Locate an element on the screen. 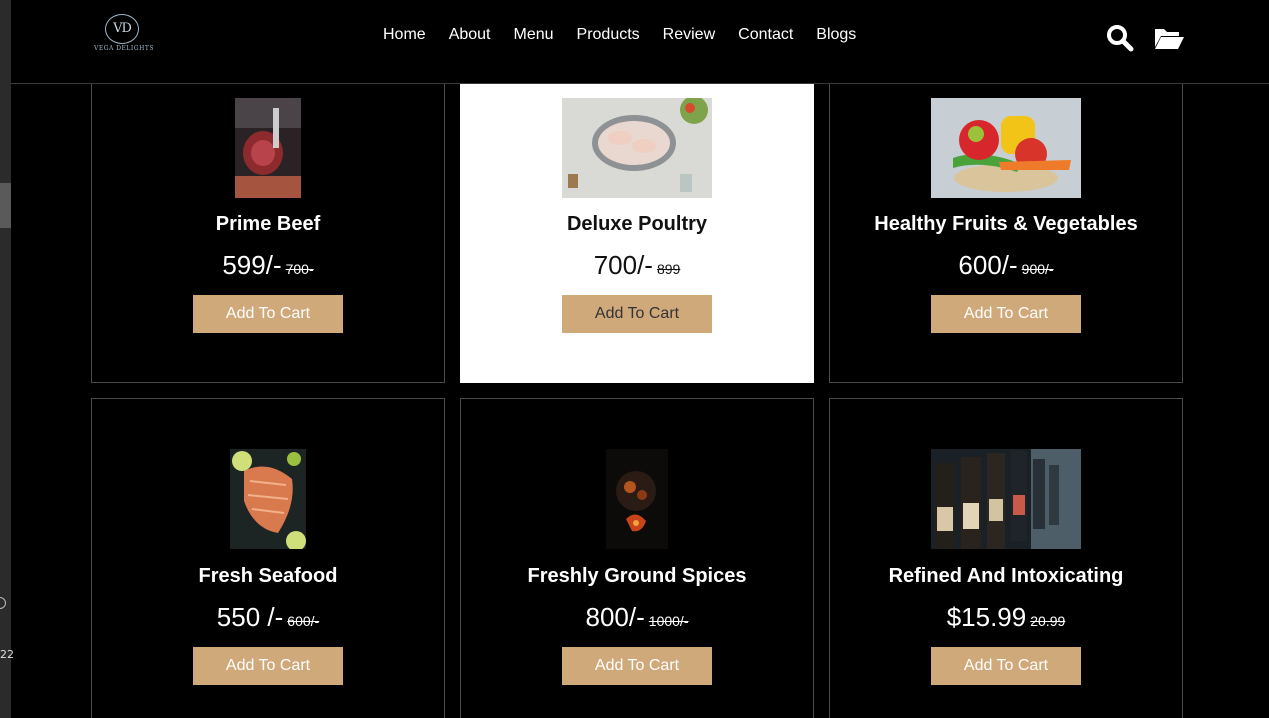  current-price: $15.99 is located at coordinates (986, 617).